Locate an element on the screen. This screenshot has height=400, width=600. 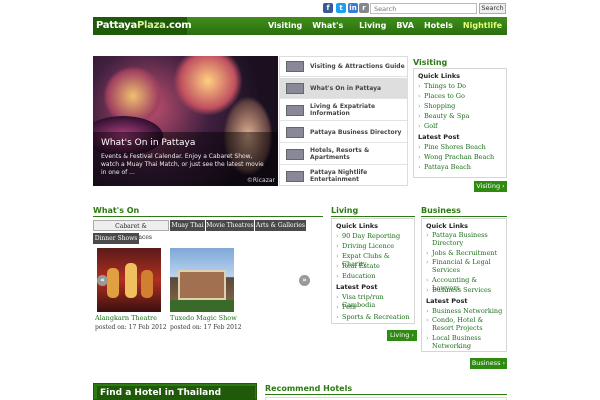
slide-tab-visiting: Visiting & Attractions Guide is located at coordinates (343, 67).